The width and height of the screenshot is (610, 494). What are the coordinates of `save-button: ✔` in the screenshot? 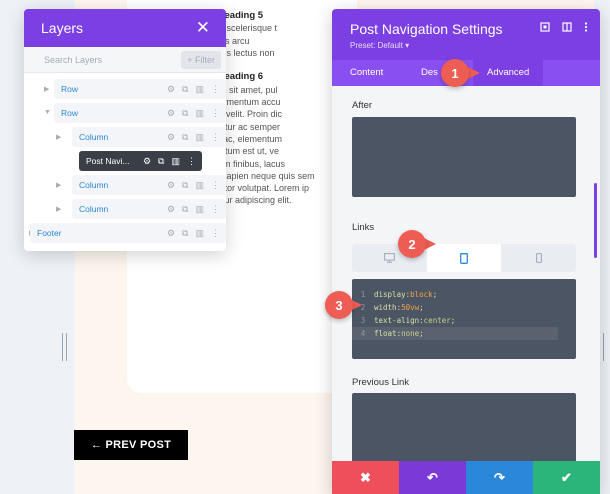 It's located at (566, 477).